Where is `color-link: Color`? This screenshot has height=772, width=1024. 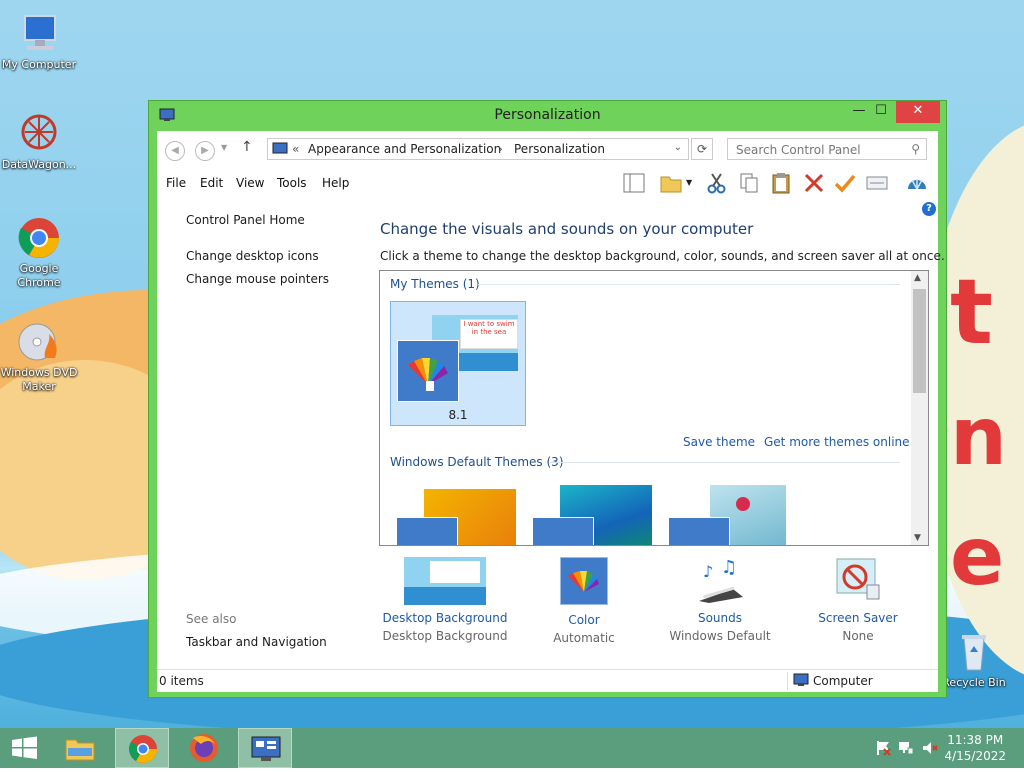
color-link: Color is located at coordinates (584, 620).